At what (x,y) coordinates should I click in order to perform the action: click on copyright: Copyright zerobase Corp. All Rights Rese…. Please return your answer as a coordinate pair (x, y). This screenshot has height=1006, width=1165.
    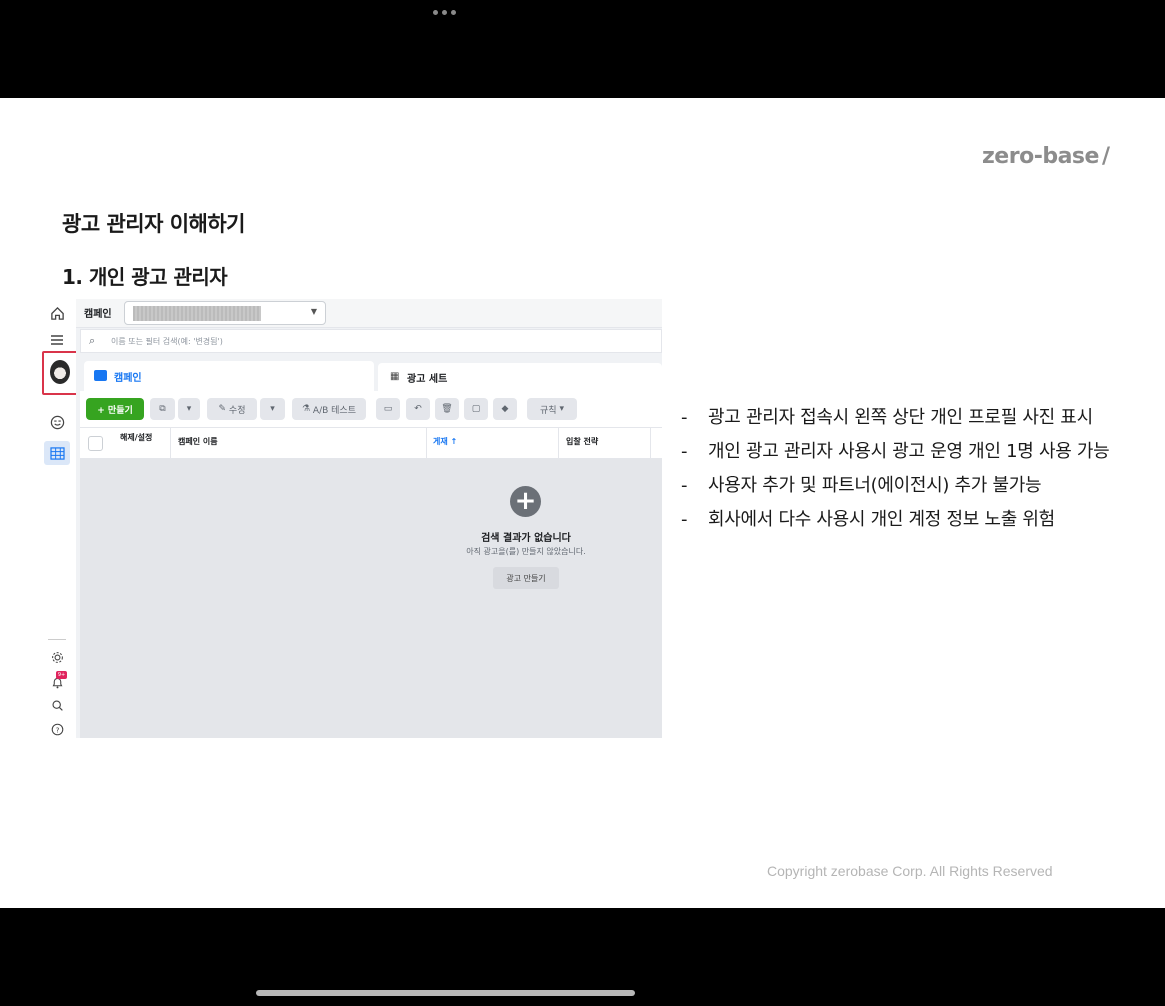
    Looking at the image, I should click on (910, 871).